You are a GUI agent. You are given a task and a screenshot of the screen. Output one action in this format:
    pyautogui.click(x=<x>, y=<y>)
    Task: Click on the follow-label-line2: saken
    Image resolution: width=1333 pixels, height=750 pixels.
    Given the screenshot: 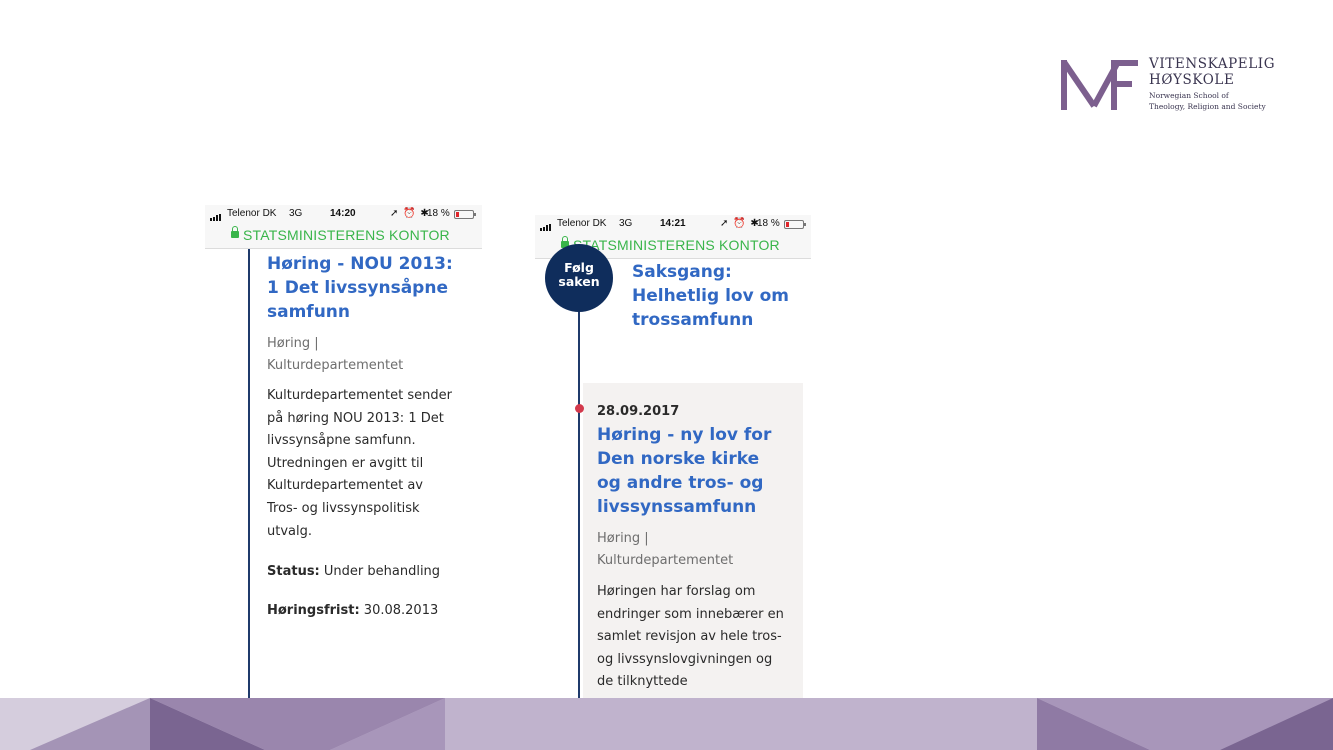 What is the action you would take?
    pyautogui.click(x=579, y=281)
    